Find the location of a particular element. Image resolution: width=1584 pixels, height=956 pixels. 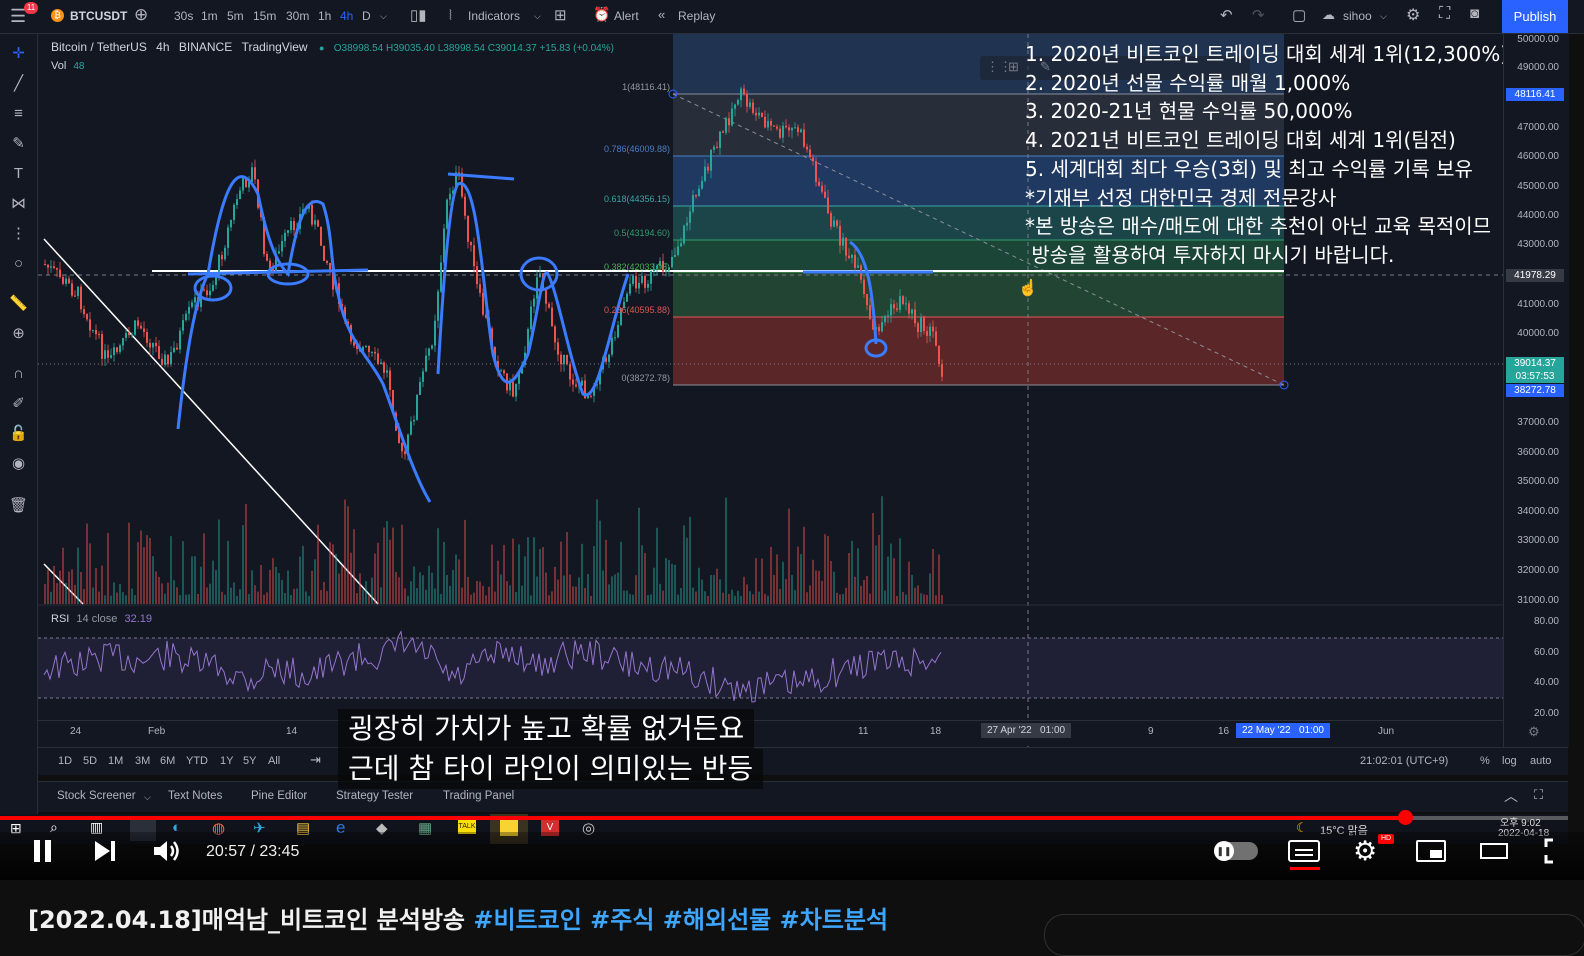

interval-1h: 1h is located at coordinates (324, 16).